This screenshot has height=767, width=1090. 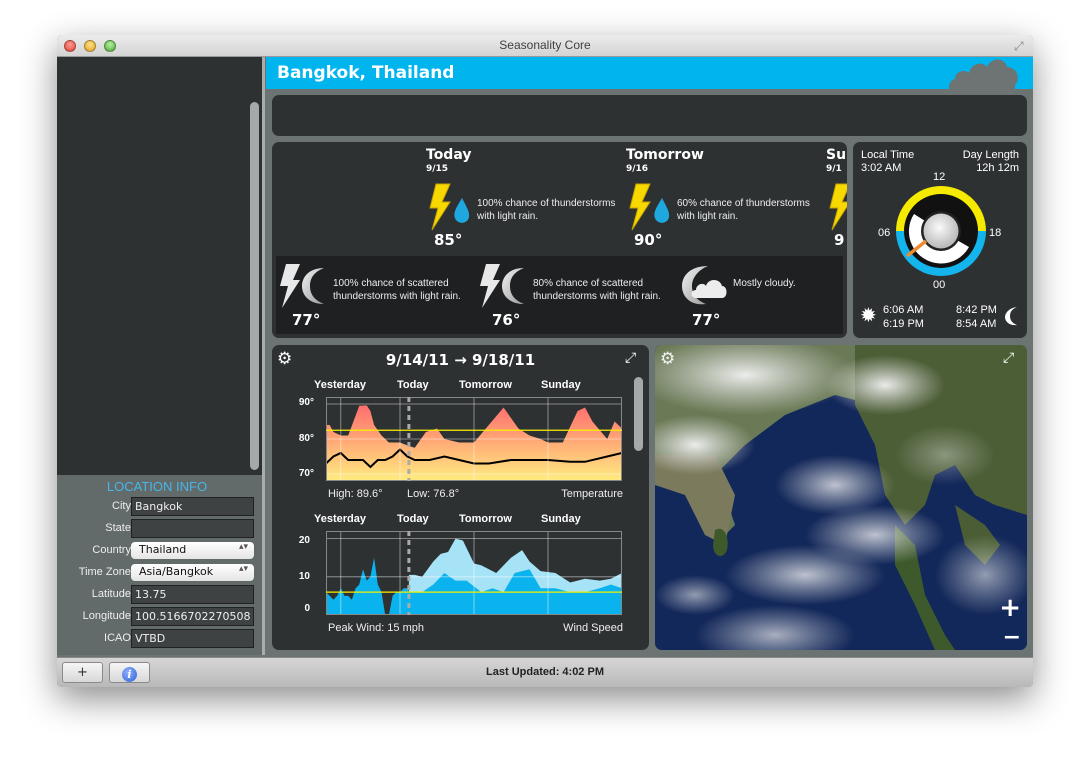 What do you see at coordinates (941, 231) in the screenshot?
I see `day-night-clock-dial` at bounding box center [941, 231].